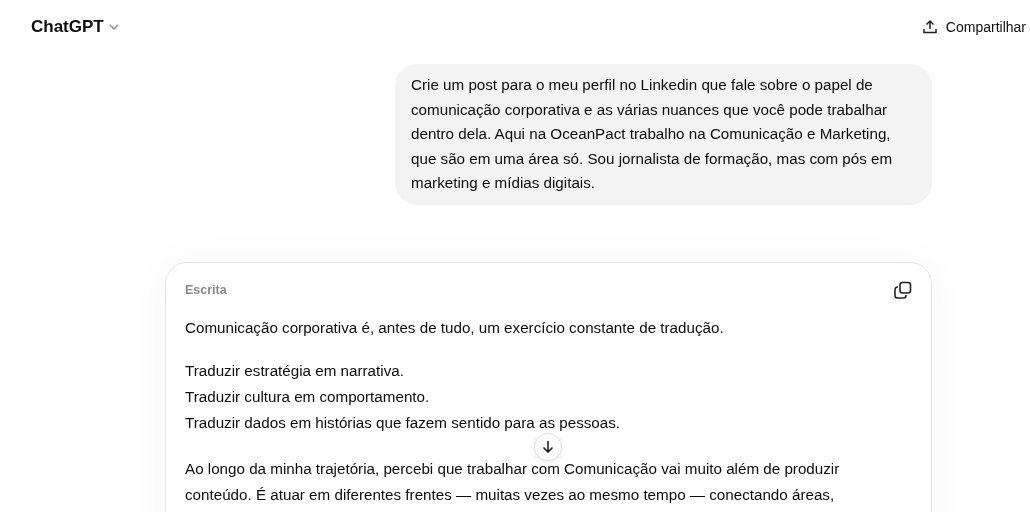  What do you see at coordinates (513, 482) in the screenshot?
I see `paragraph: Ao longo da minha trajetória, percebi que trabalhar com Comunicação vai muito além de produzir conteúdo. É atuar em diferentes frentes — muitas vezes ao mesmo tempo — conectando áreas,` at bounding box center [513, 482].